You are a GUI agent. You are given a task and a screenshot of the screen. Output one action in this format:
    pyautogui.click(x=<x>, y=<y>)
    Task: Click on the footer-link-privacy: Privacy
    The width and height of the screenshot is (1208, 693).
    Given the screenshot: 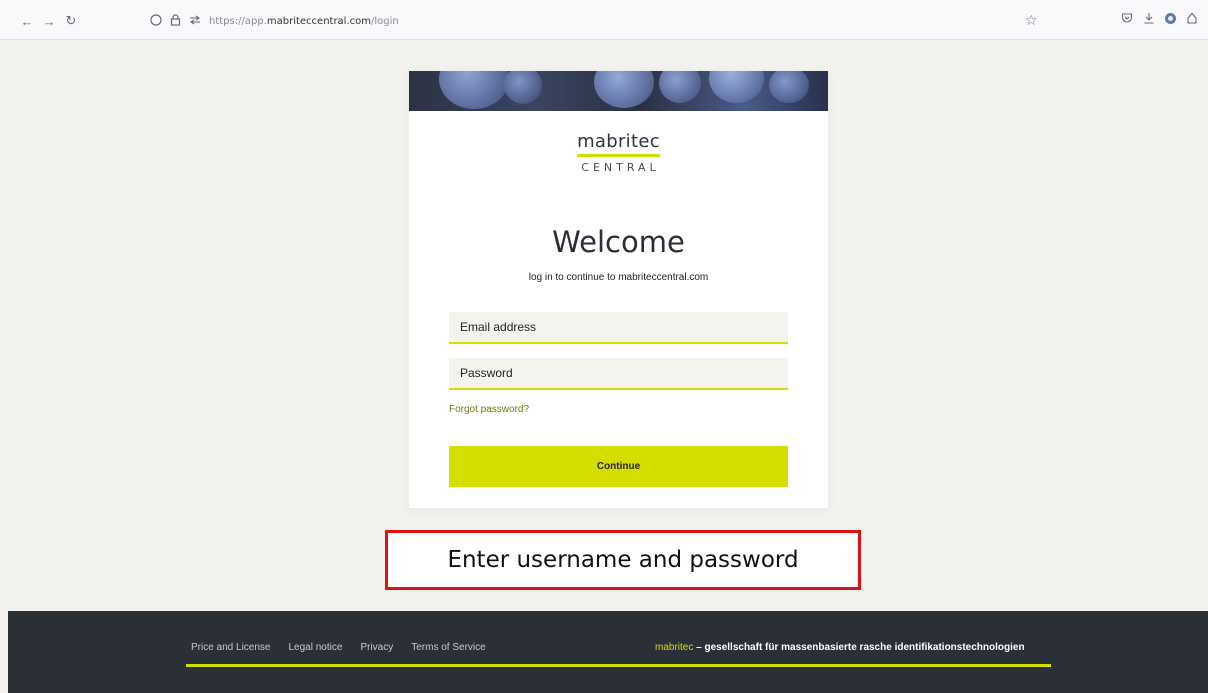 What is the action you would take?
    pyautogui.click(x=376, y=647)
    